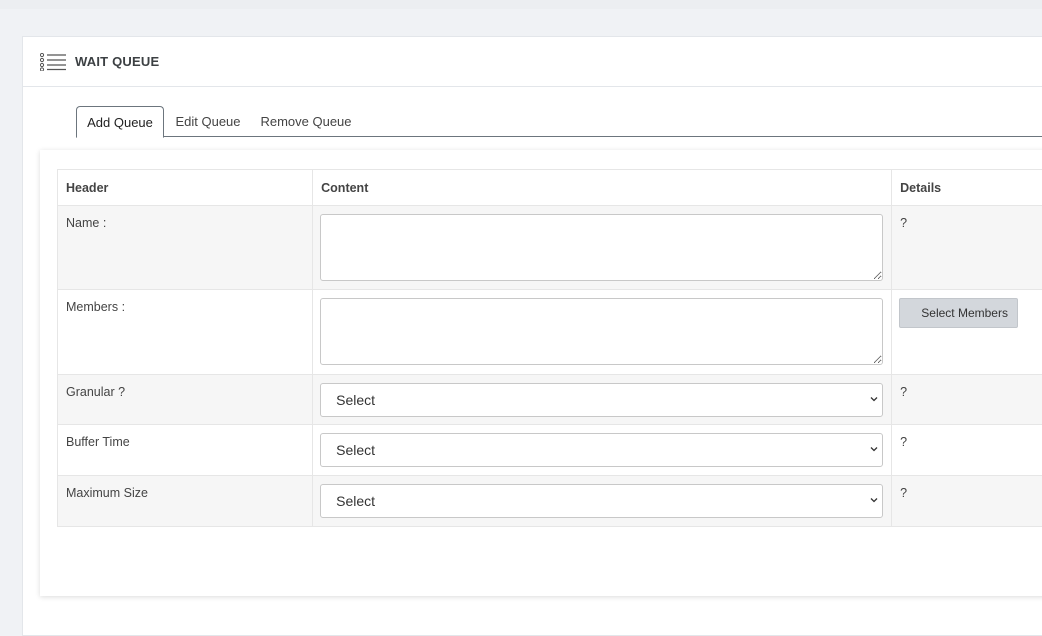 The height and width of the screenshot is (636, 1042). I want to click on table-row-maximum-size: Maximum Size Select ?, so click(550, 501).